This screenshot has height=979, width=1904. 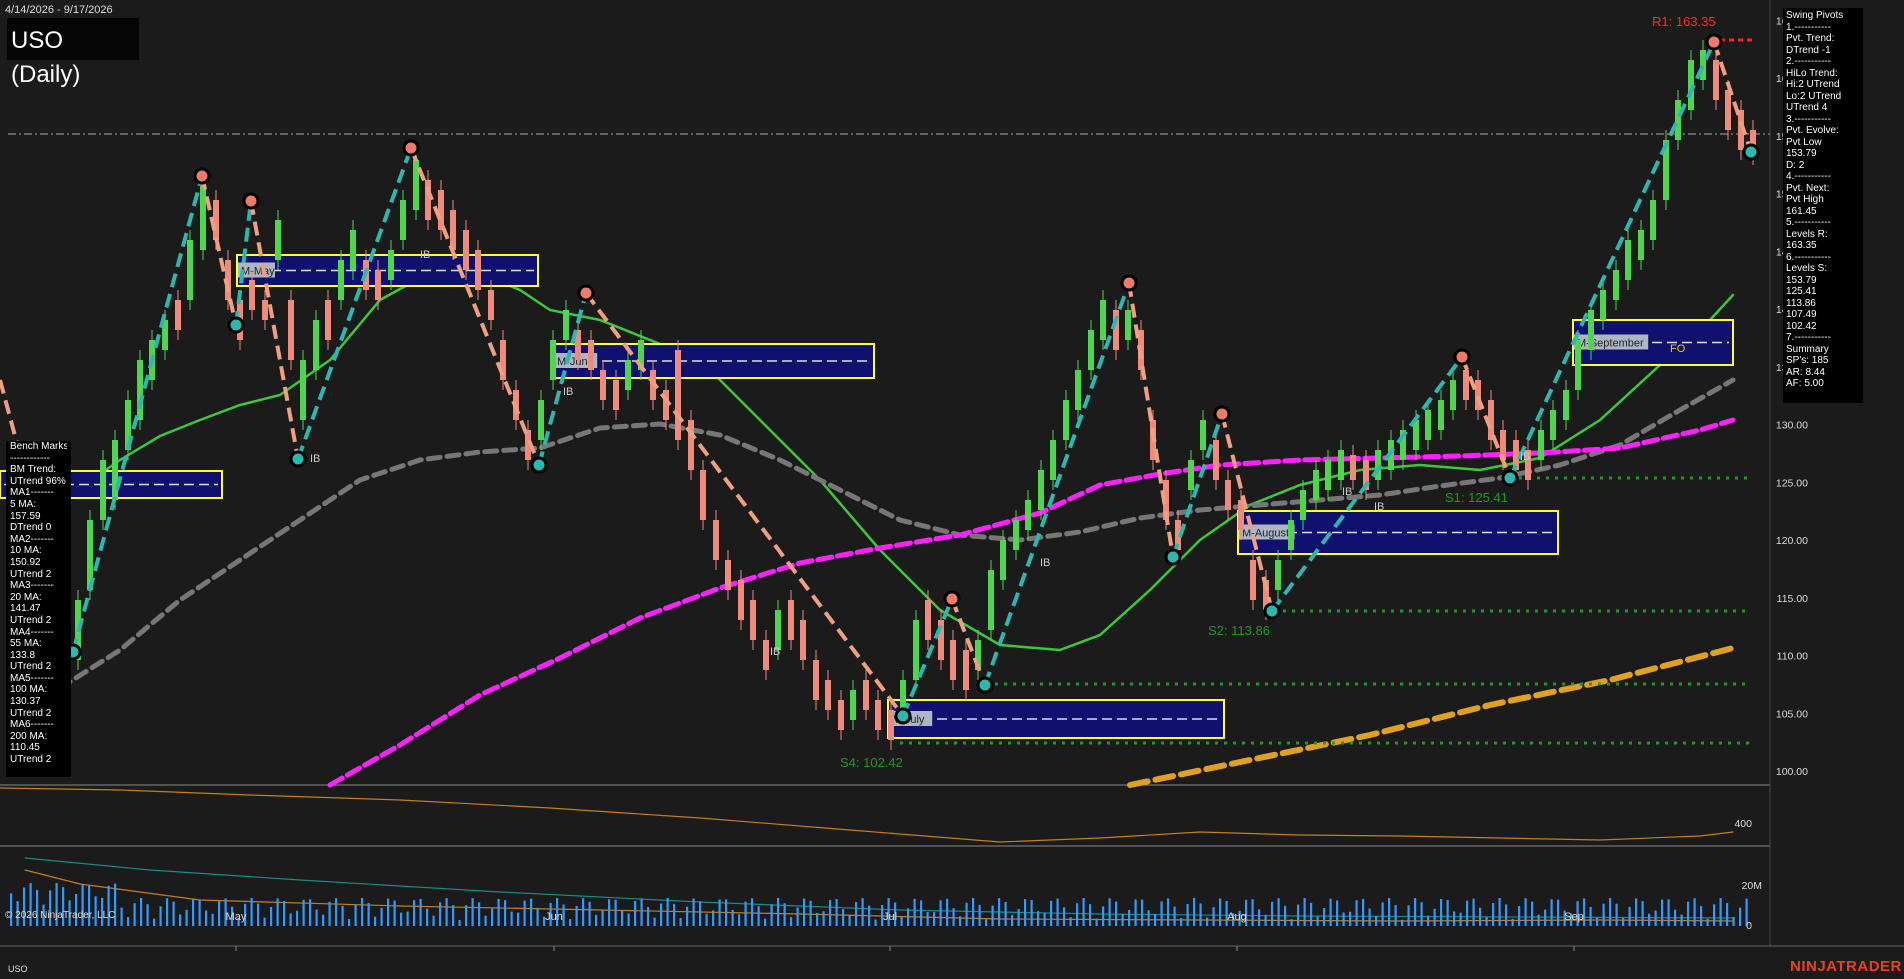 I want to click on panel-line: ------------, so click(x=30, y=458).